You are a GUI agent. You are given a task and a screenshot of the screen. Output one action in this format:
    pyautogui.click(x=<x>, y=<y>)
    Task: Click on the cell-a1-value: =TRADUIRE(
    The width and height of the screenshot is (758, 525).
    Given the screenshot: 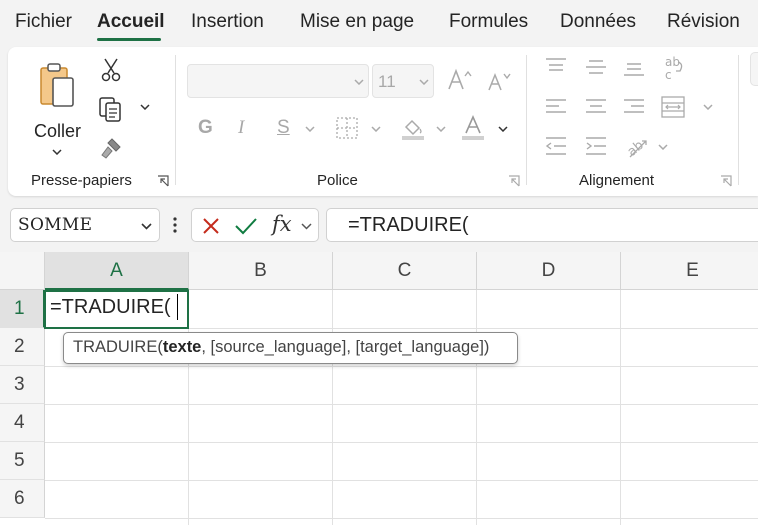 What is the action you would take?
    pyautogui.click(x=110, y=307)
    